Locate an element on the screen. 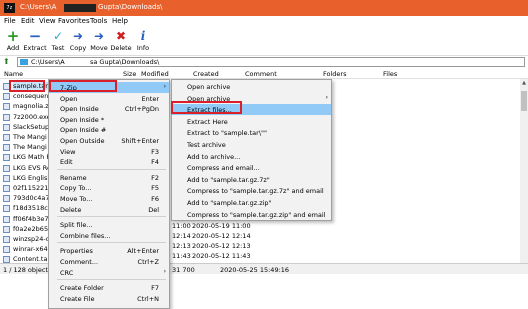  submenu-item: Add to "sample.tar.gz.7z" is located at coordinates (251, 179).